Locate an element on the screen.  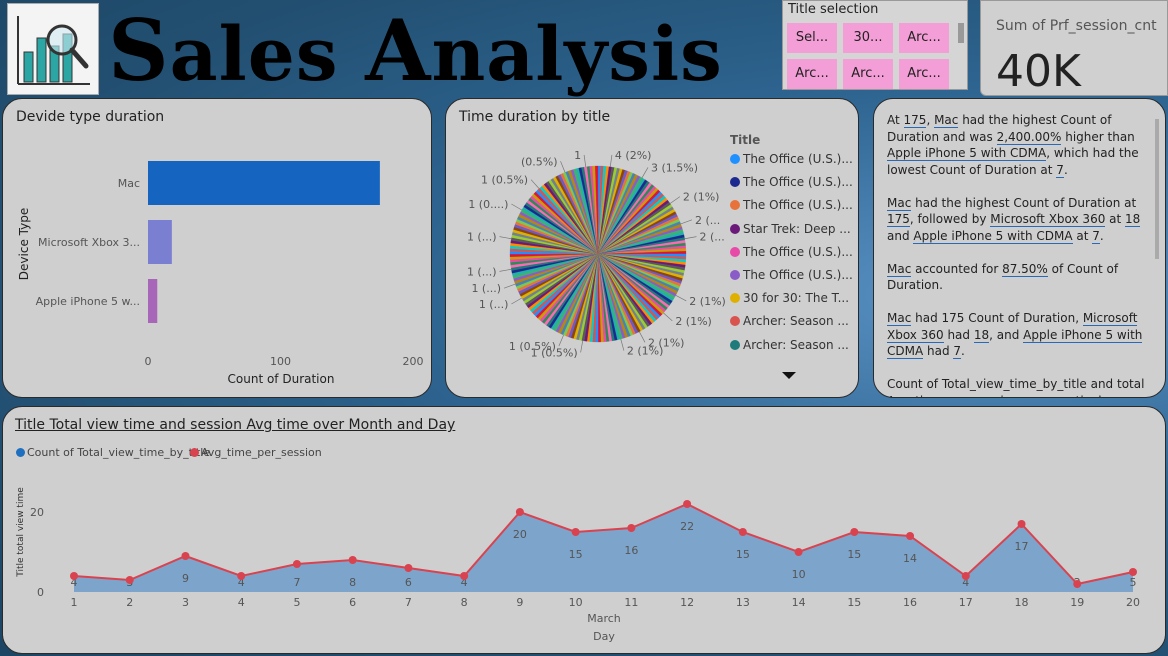
data-label: 15 is located at coordinates (743, 554).